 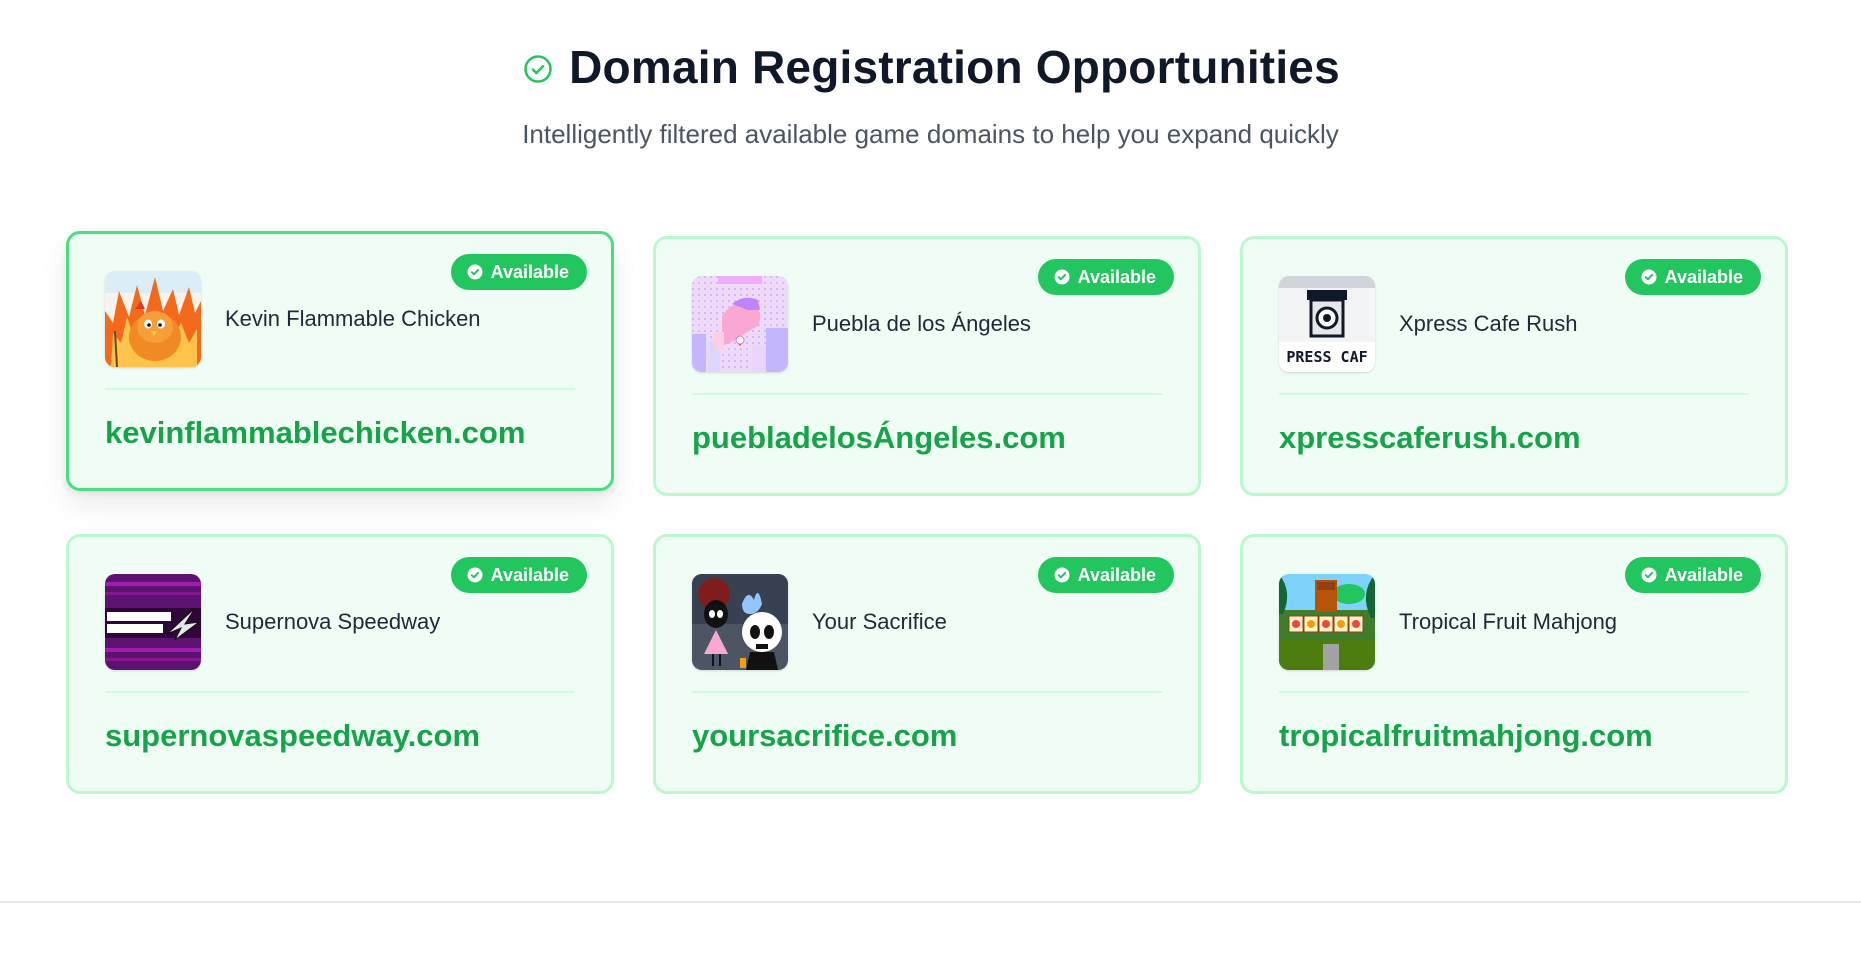 What do you see at coordinates (954, 67) in the screenshot?
I see `page-title: Domain Registration Opportunities` at bounding box center [954, 67].